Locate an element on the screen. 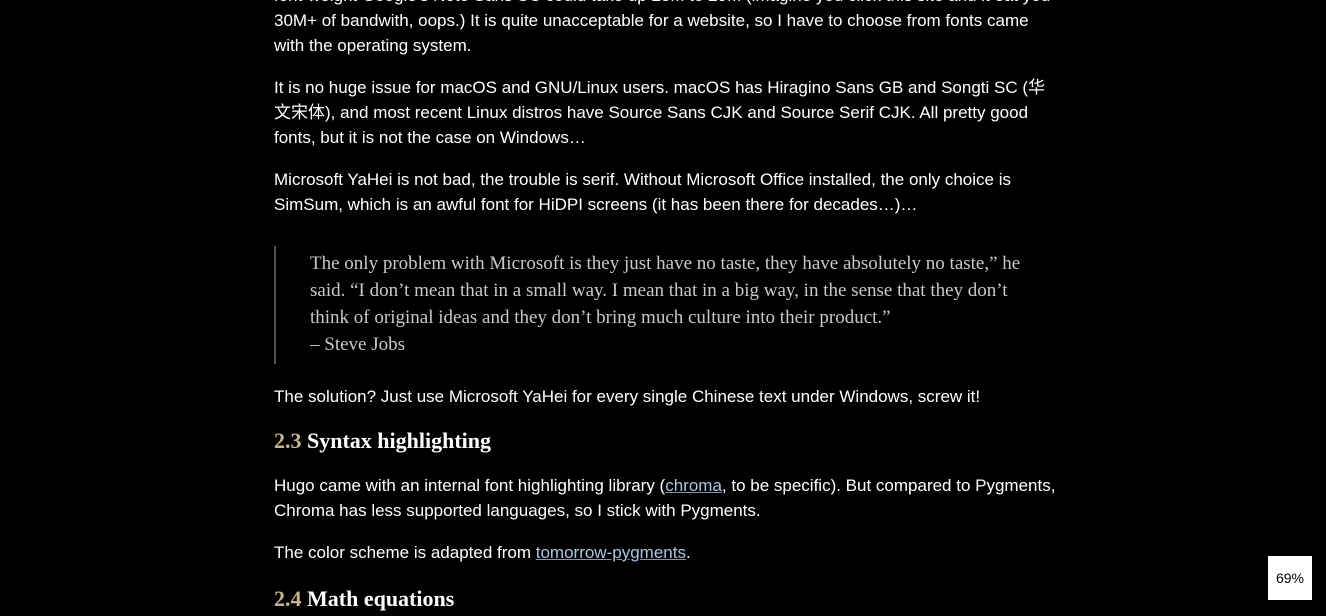 This screenshot has width=1326, height=616. tomorrow-pygments-link: tomorrow-pygments is located at coordinates (611, 552).